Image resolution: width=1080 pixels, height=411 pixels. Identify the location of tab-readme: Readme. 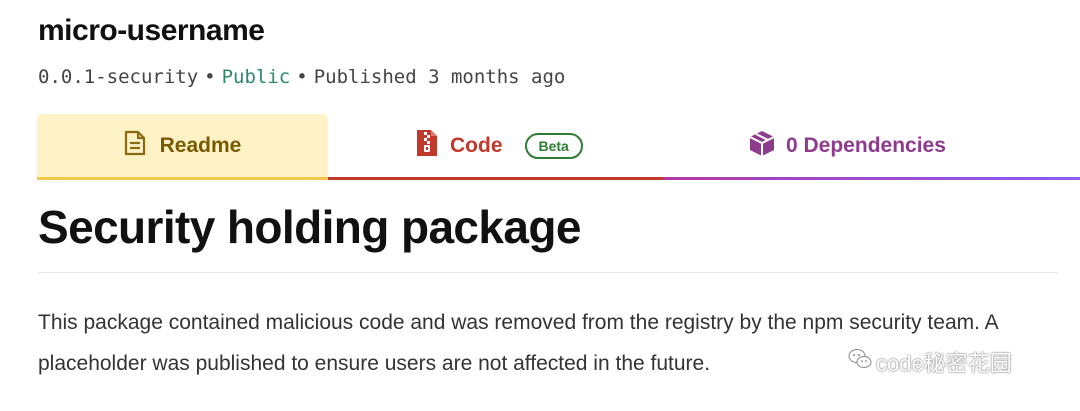
(182, 147).